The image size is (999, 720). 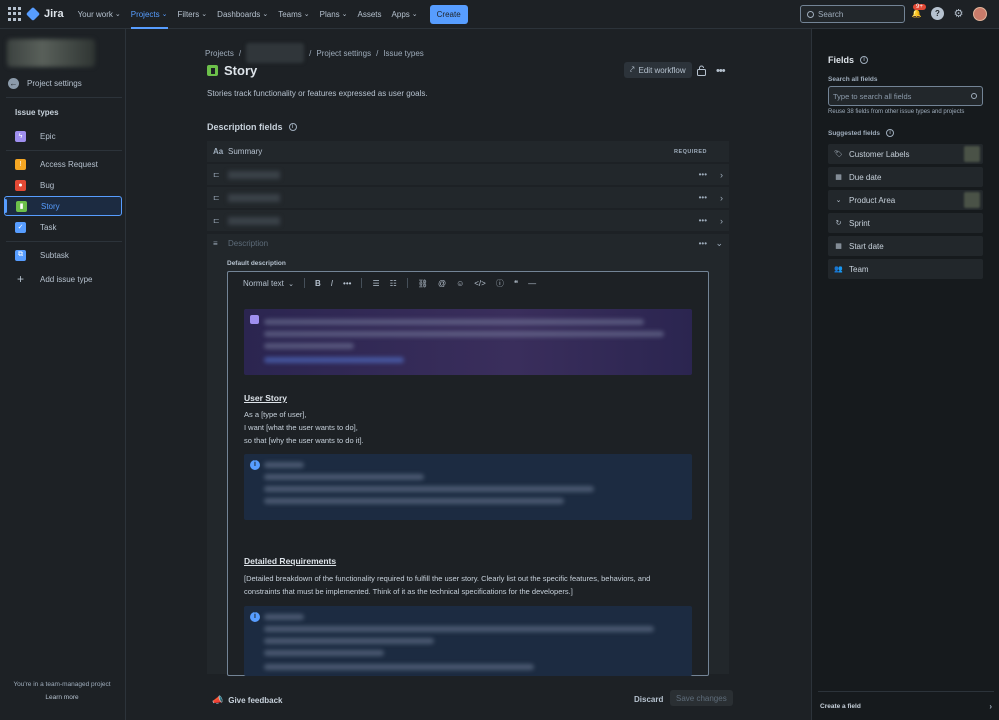 I want to click on suggested-field-team: 👥 Team, so click(x=905, y=269).